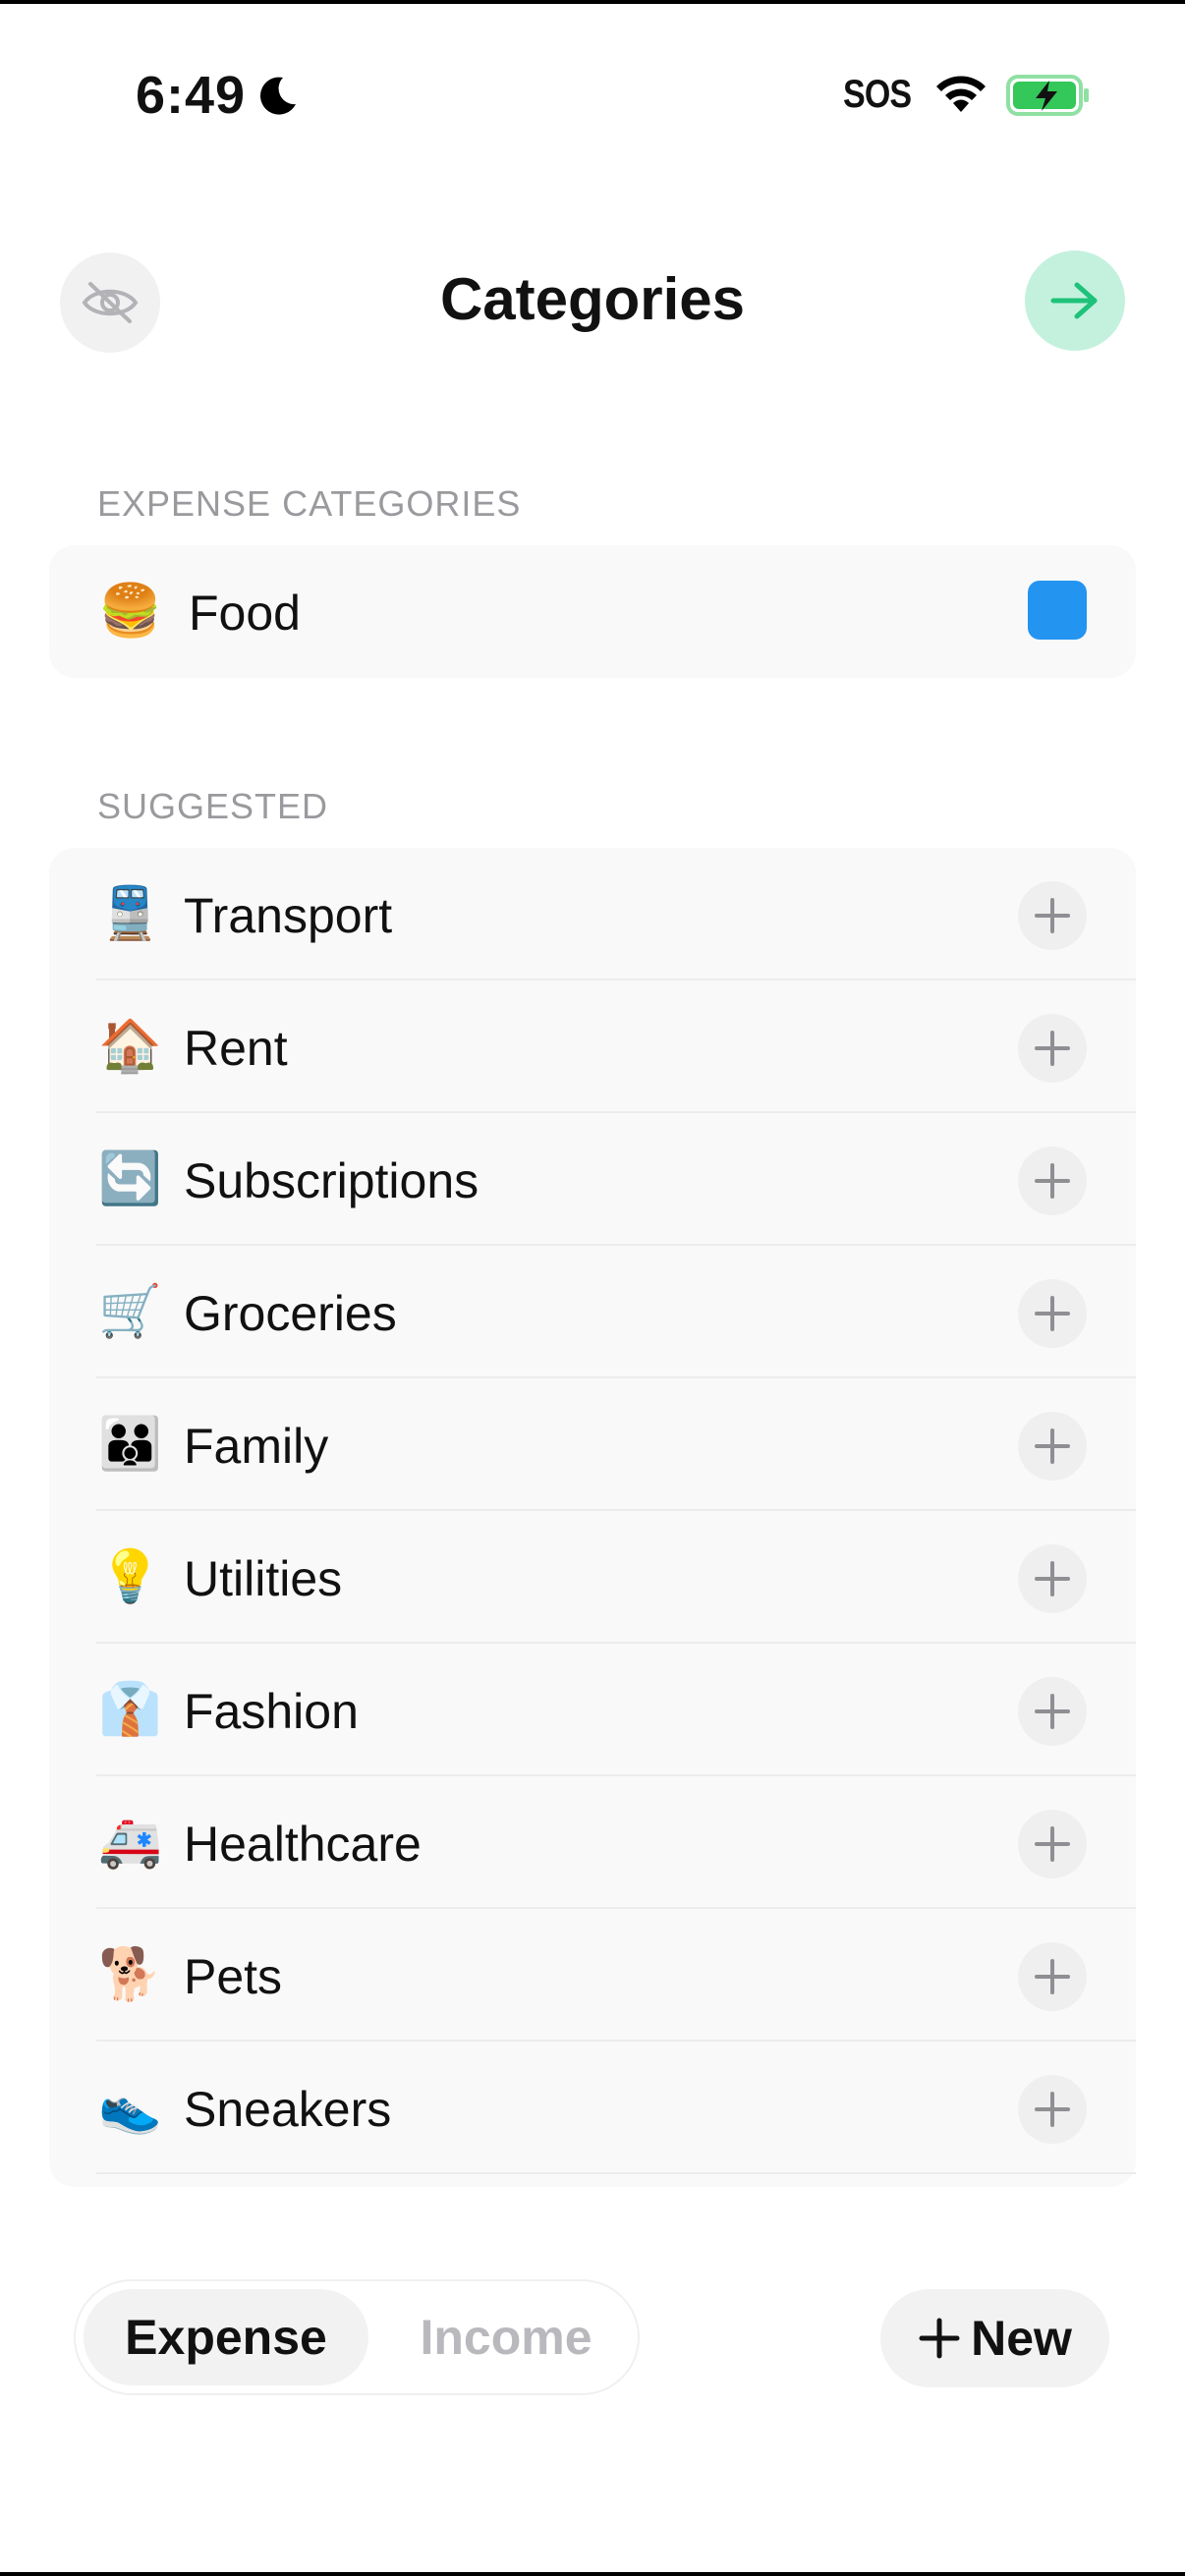 Image resolution: width=1185 pixels, height=2576 pixels. Describe the element at coordinates (878, 94) in the screenshot. I see `sos-indicator: SOS` at that location.